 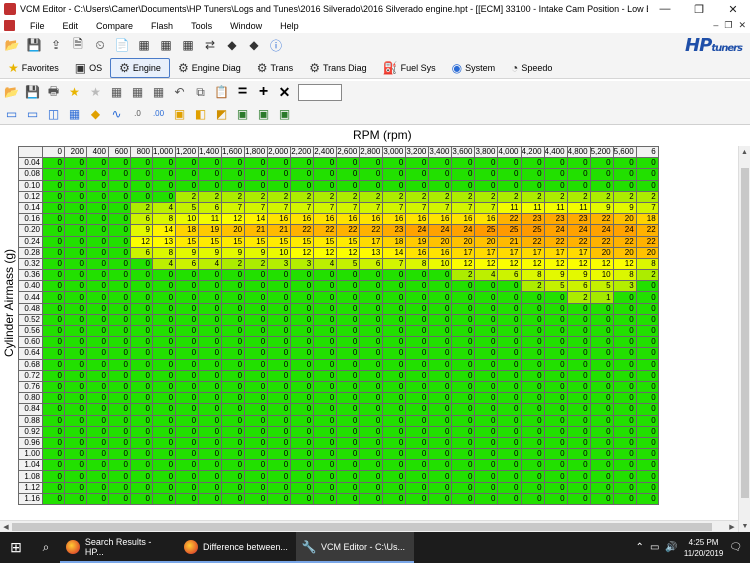 What do you see at coordinates (302, 230) in the screenshot?
I see `table-cell: 22` at bounding box center [302, 230].